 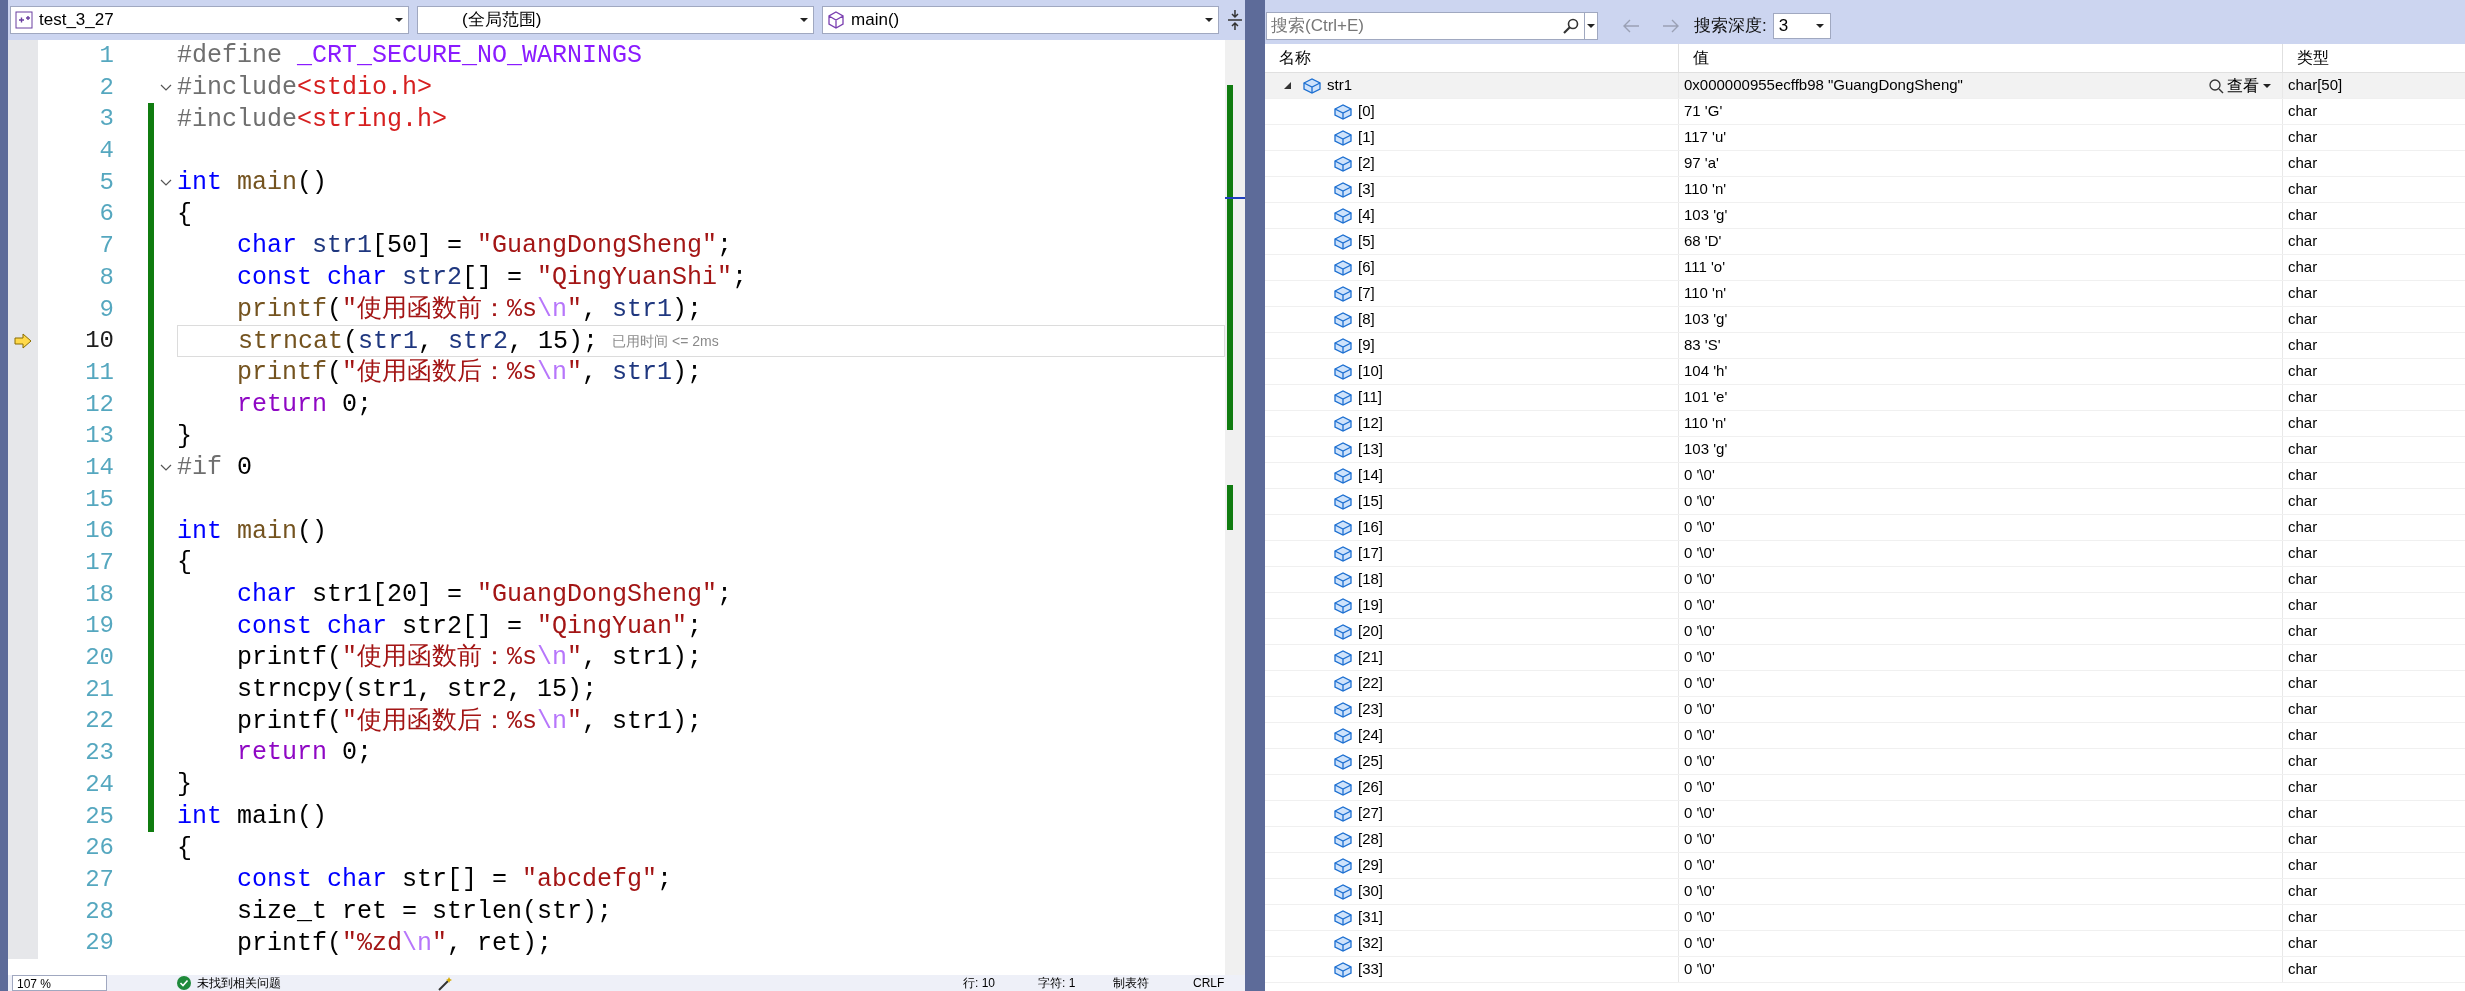 I want to click on zoom-dropdown: 107 %, so click(x=59, y=983).